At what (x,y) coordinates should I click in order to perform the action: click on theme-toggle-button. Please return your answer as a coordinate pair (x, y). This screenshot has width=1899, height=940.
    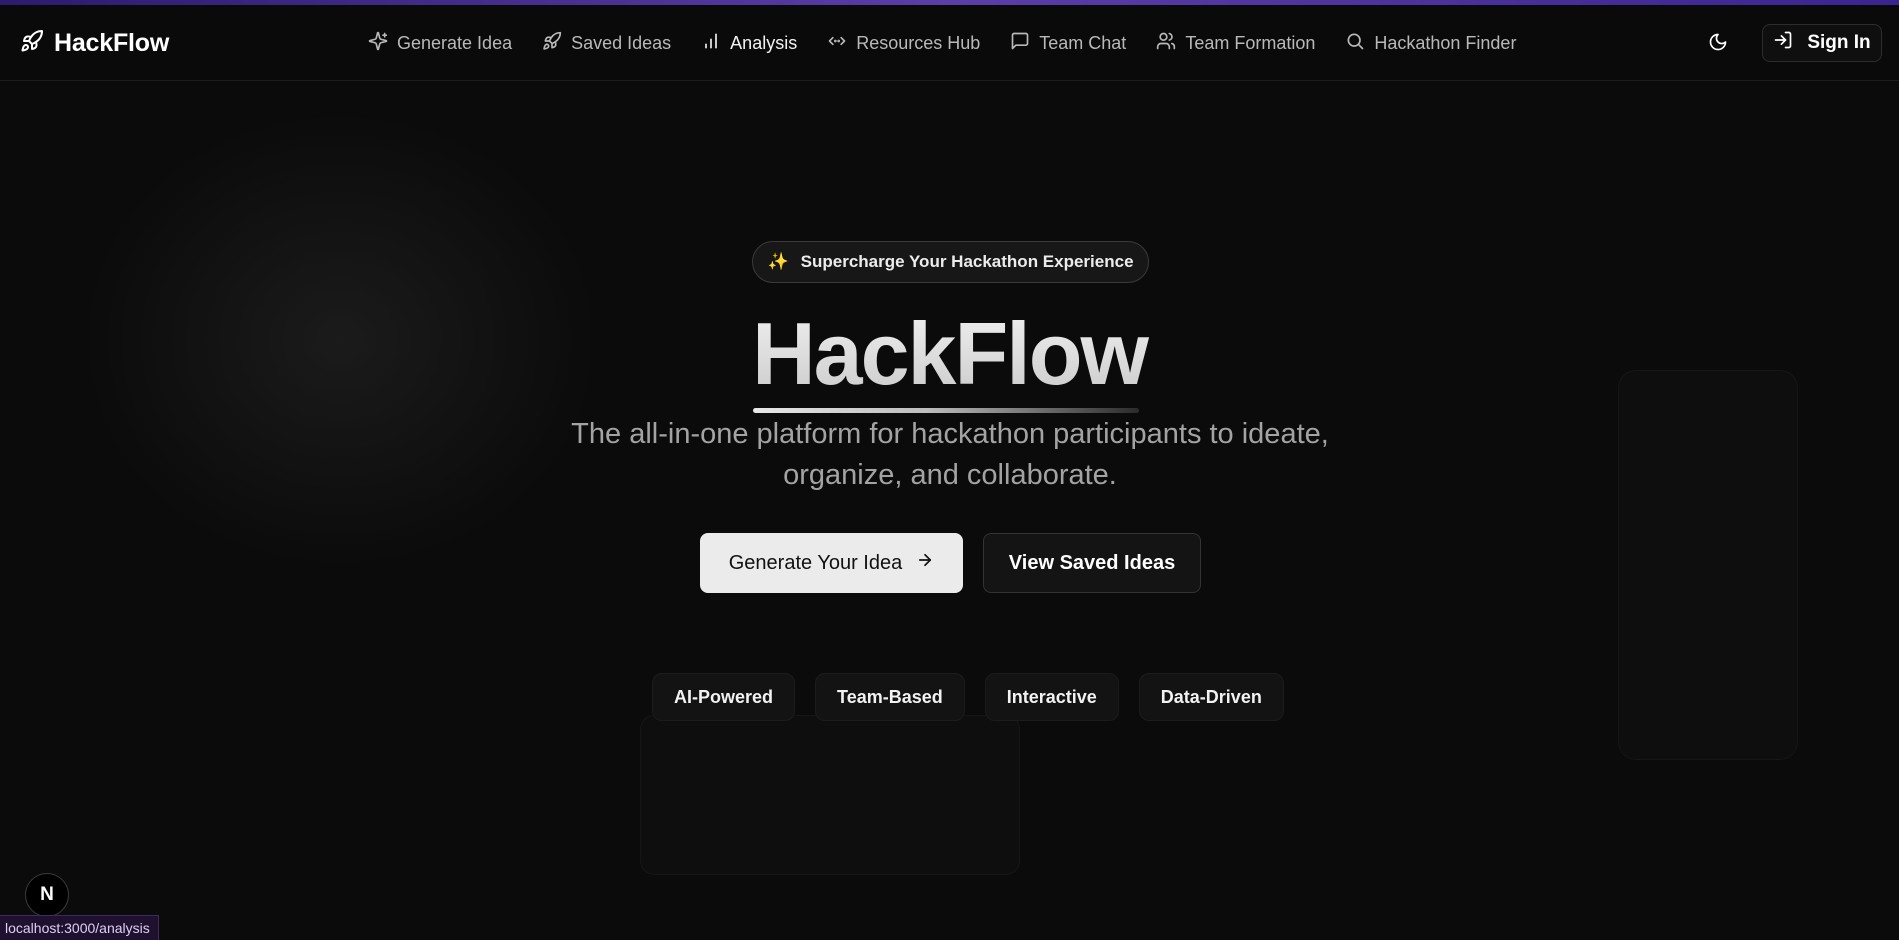
    Looking at the image, I should click on (1718, 44).